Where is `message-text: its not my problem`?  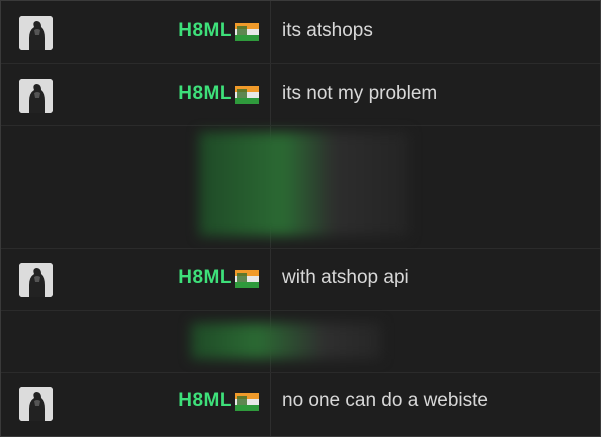 message-text: its not my problem is located at coordinates (360, 93).